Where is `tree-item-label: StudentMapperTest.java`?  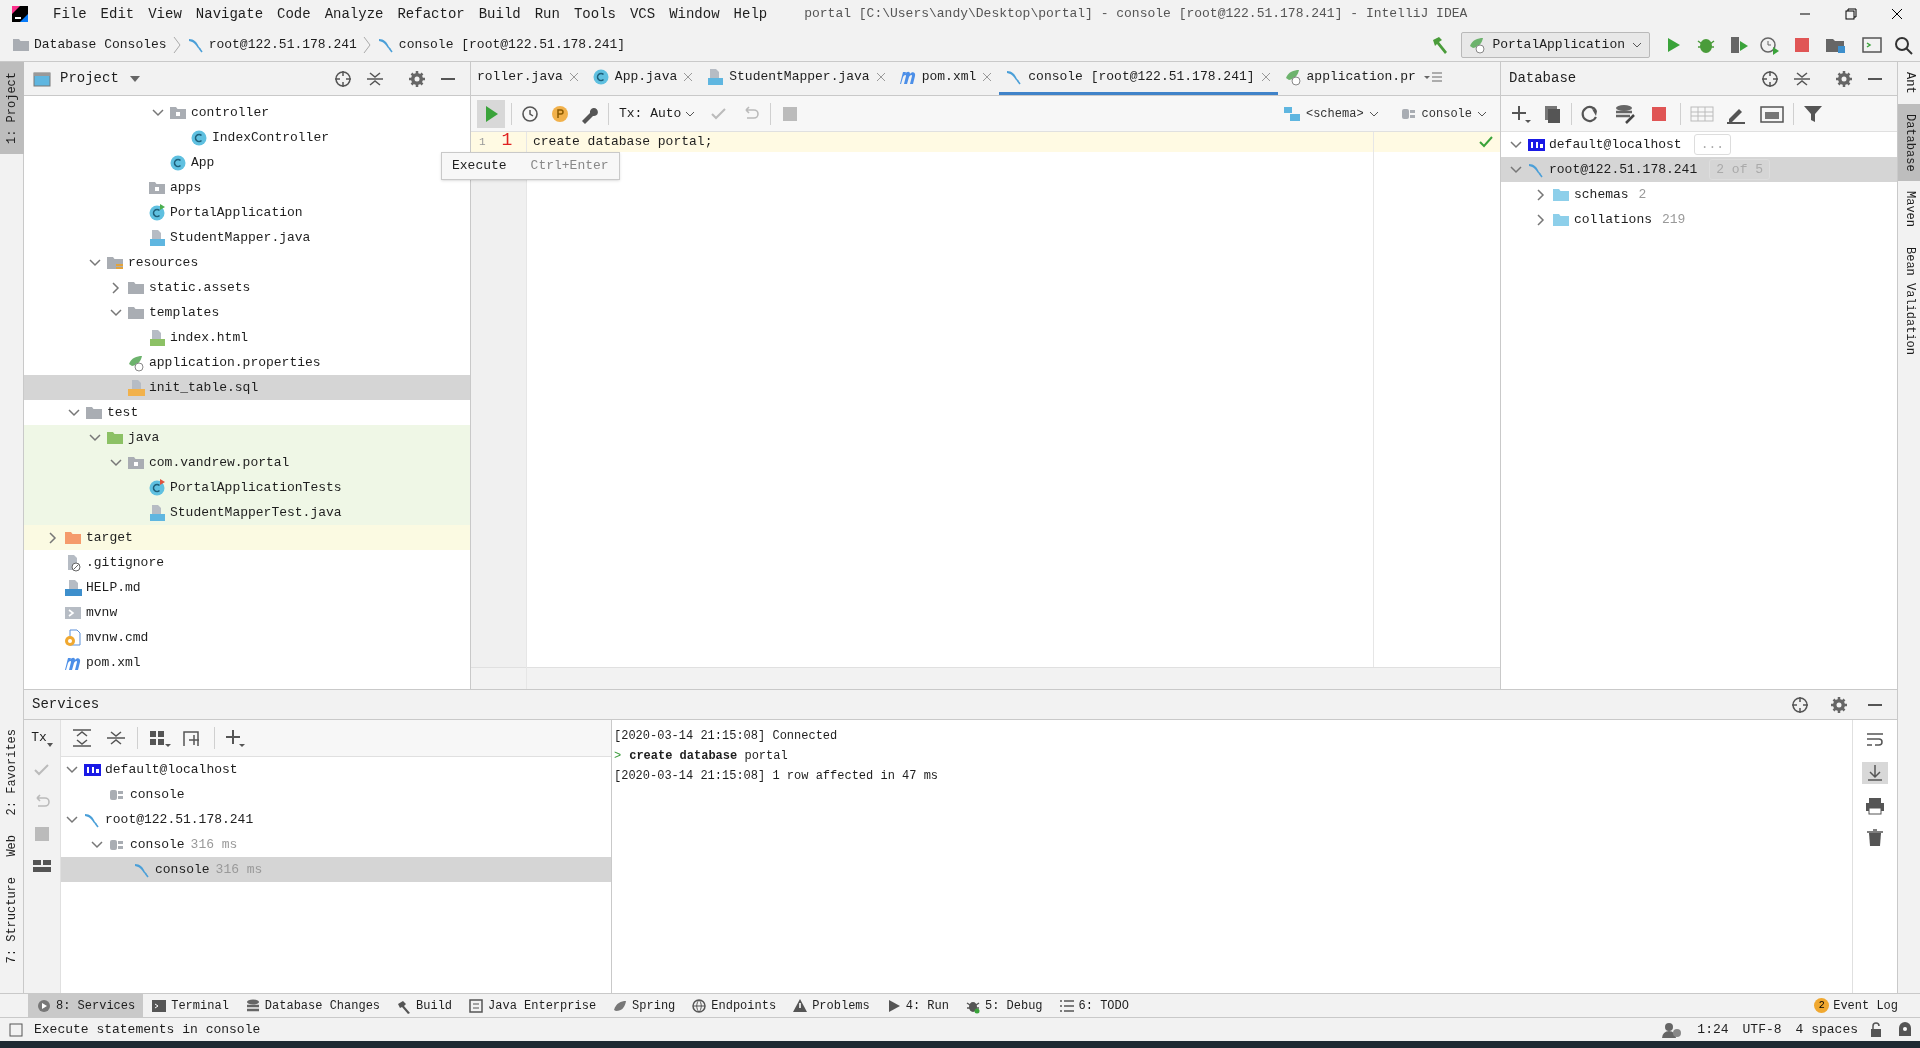 tree-item-label: StudentMapperTest.java is located at coordinates (256, 512).